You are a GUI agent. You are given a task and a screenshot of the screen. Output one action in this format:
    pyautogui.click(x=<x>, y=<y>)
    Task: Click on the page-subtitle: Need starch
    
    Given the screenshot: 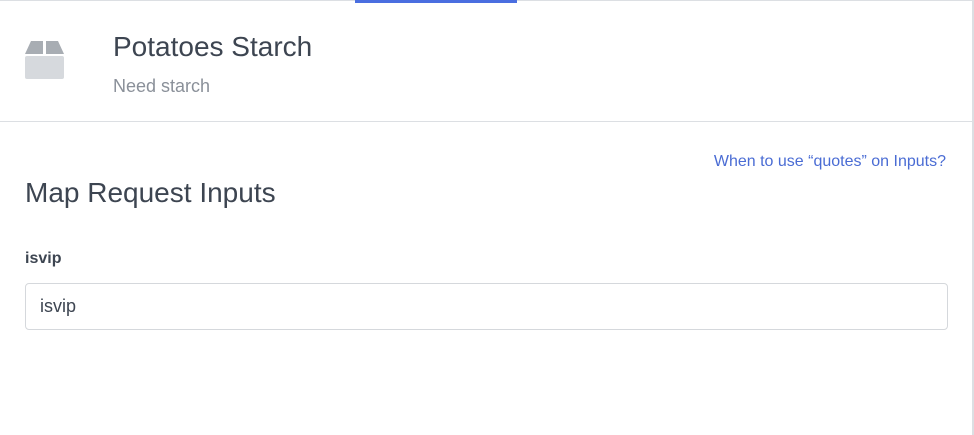 What is the action you would take?
    pyautogui.click(x=162, y=86)
    